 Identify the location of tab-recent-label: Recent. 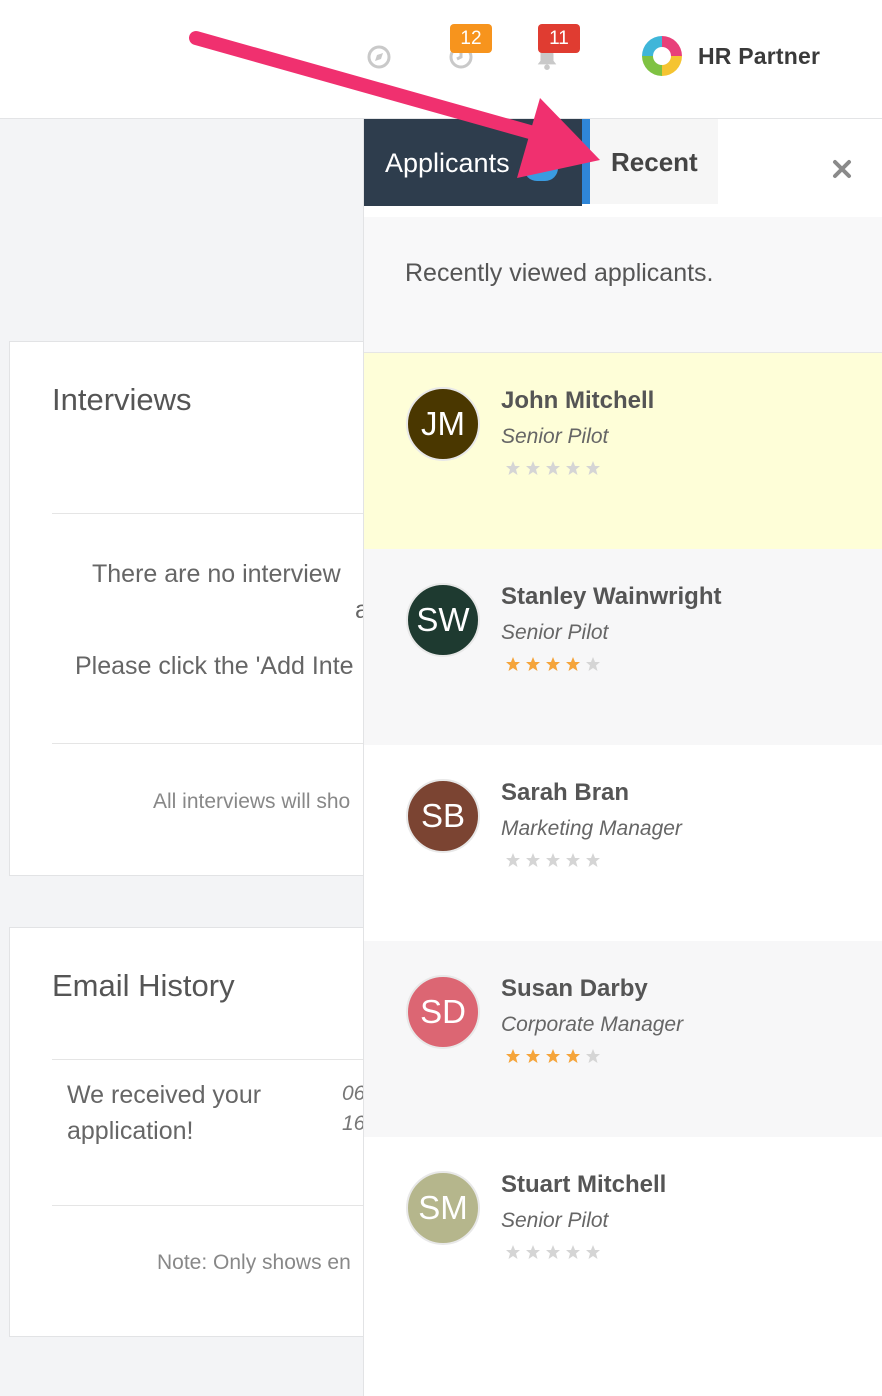
(654, 162).